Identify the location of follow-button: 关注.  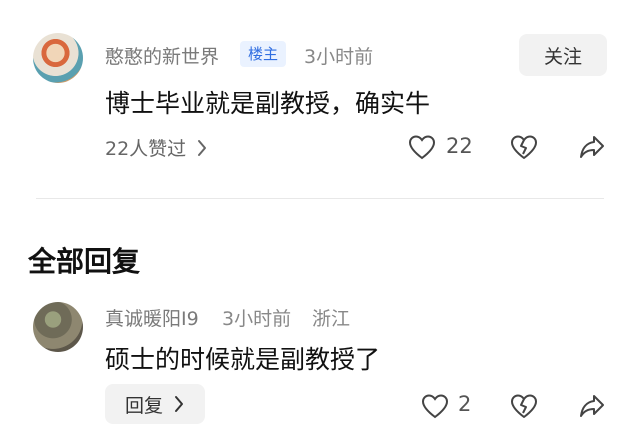
(563, 55).